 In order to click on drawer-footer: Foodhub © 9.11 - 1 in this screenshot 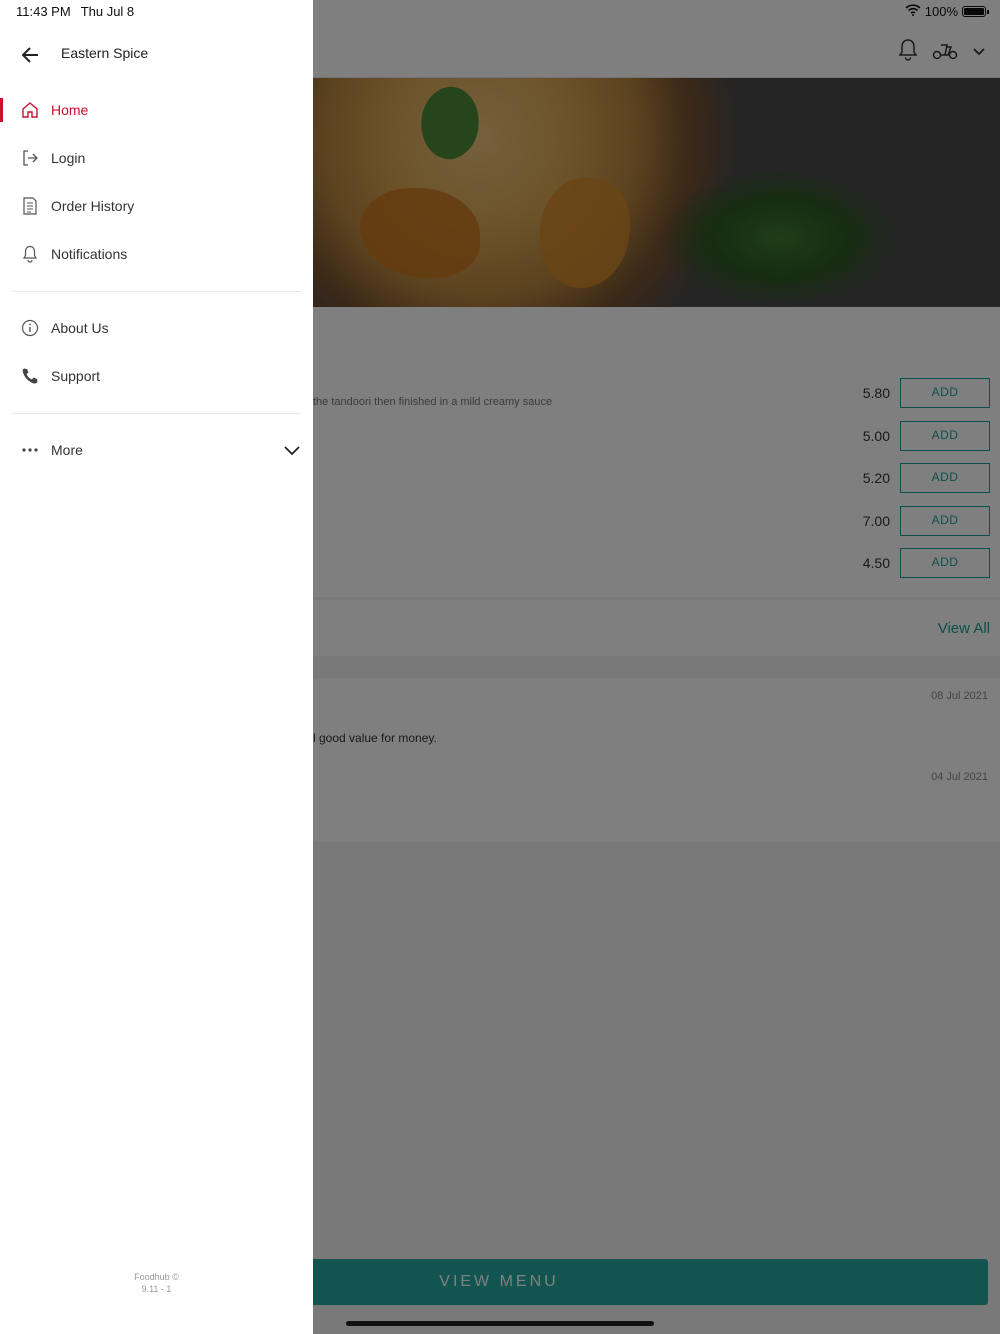, I will do `click(156, 1283)`.